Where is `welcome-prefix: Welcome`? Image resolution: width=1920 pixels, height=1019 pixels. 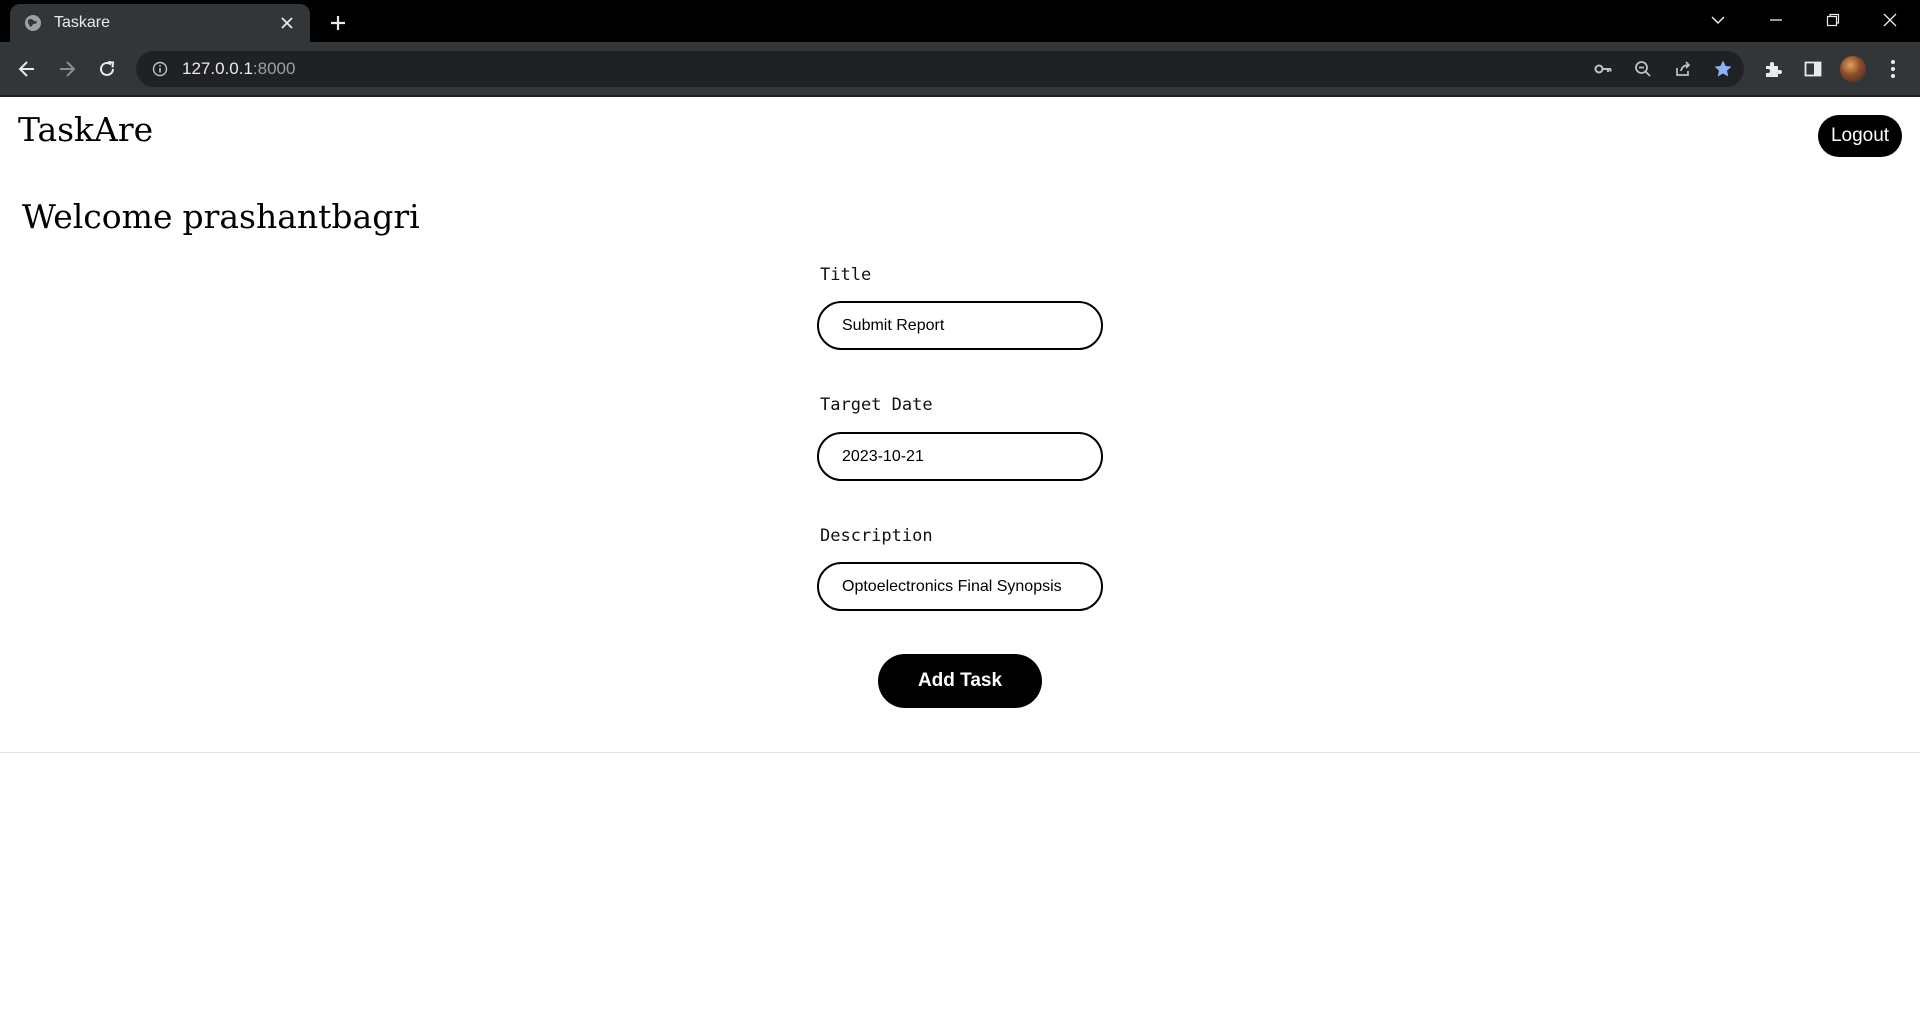
welcome-prefix: Welcome is located at coordinates (97, 216).